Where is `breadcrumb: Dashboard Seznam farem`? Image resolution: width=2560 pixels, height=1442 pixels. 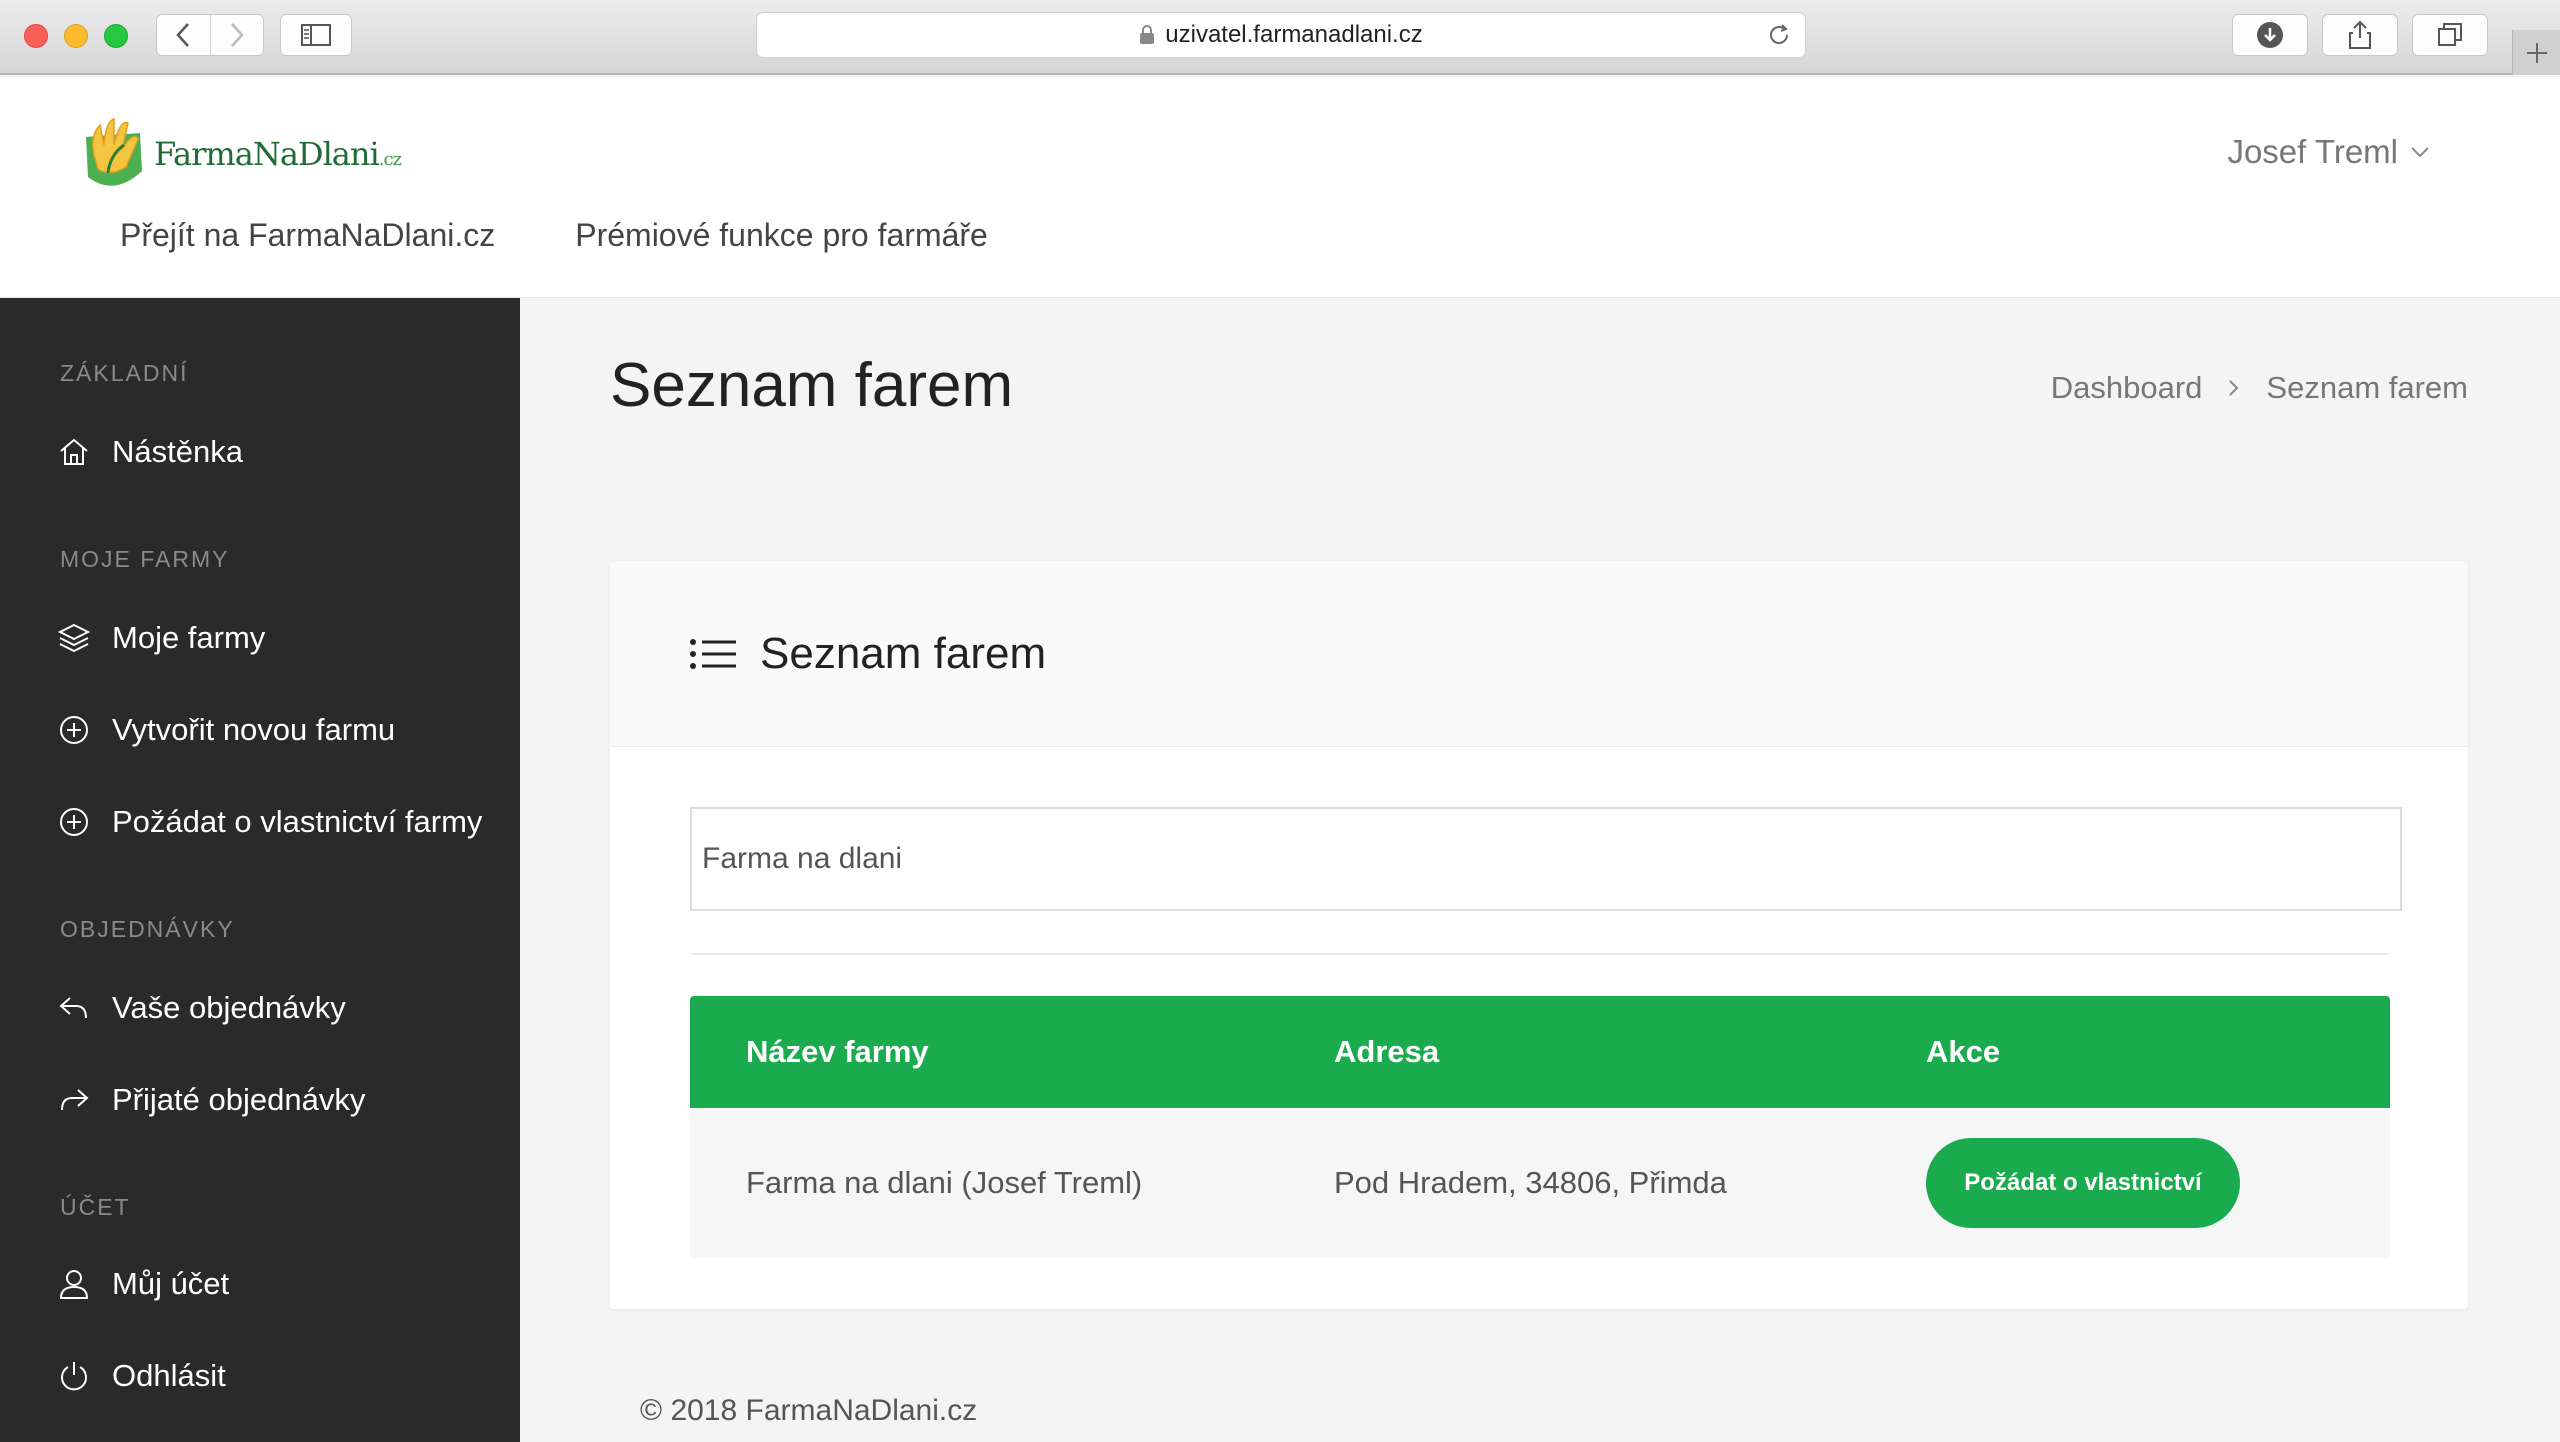
breadcrumb: Dashboard Seznam farem is located at coordinates (2259, 388).